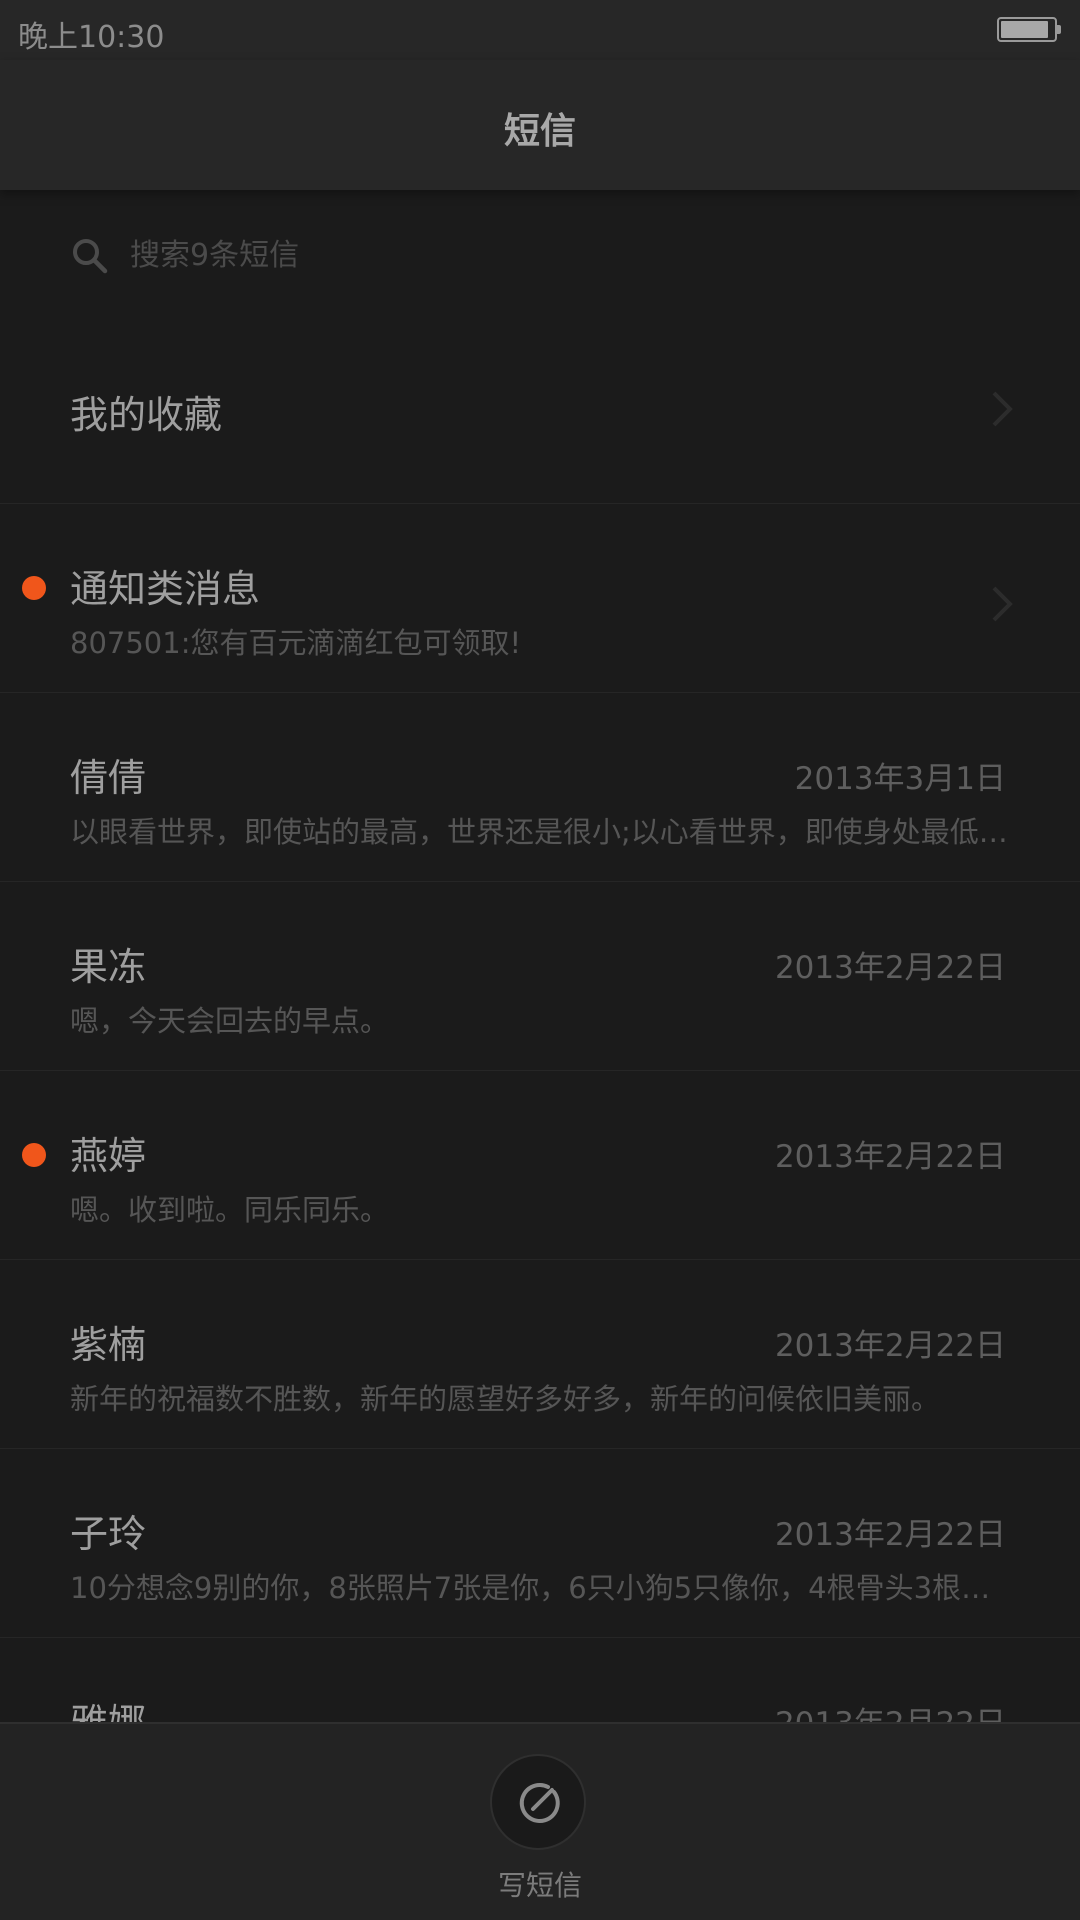 The height and width of the screenshot is (1920, 1080). I want to click on search-icon, so click(90, 256).